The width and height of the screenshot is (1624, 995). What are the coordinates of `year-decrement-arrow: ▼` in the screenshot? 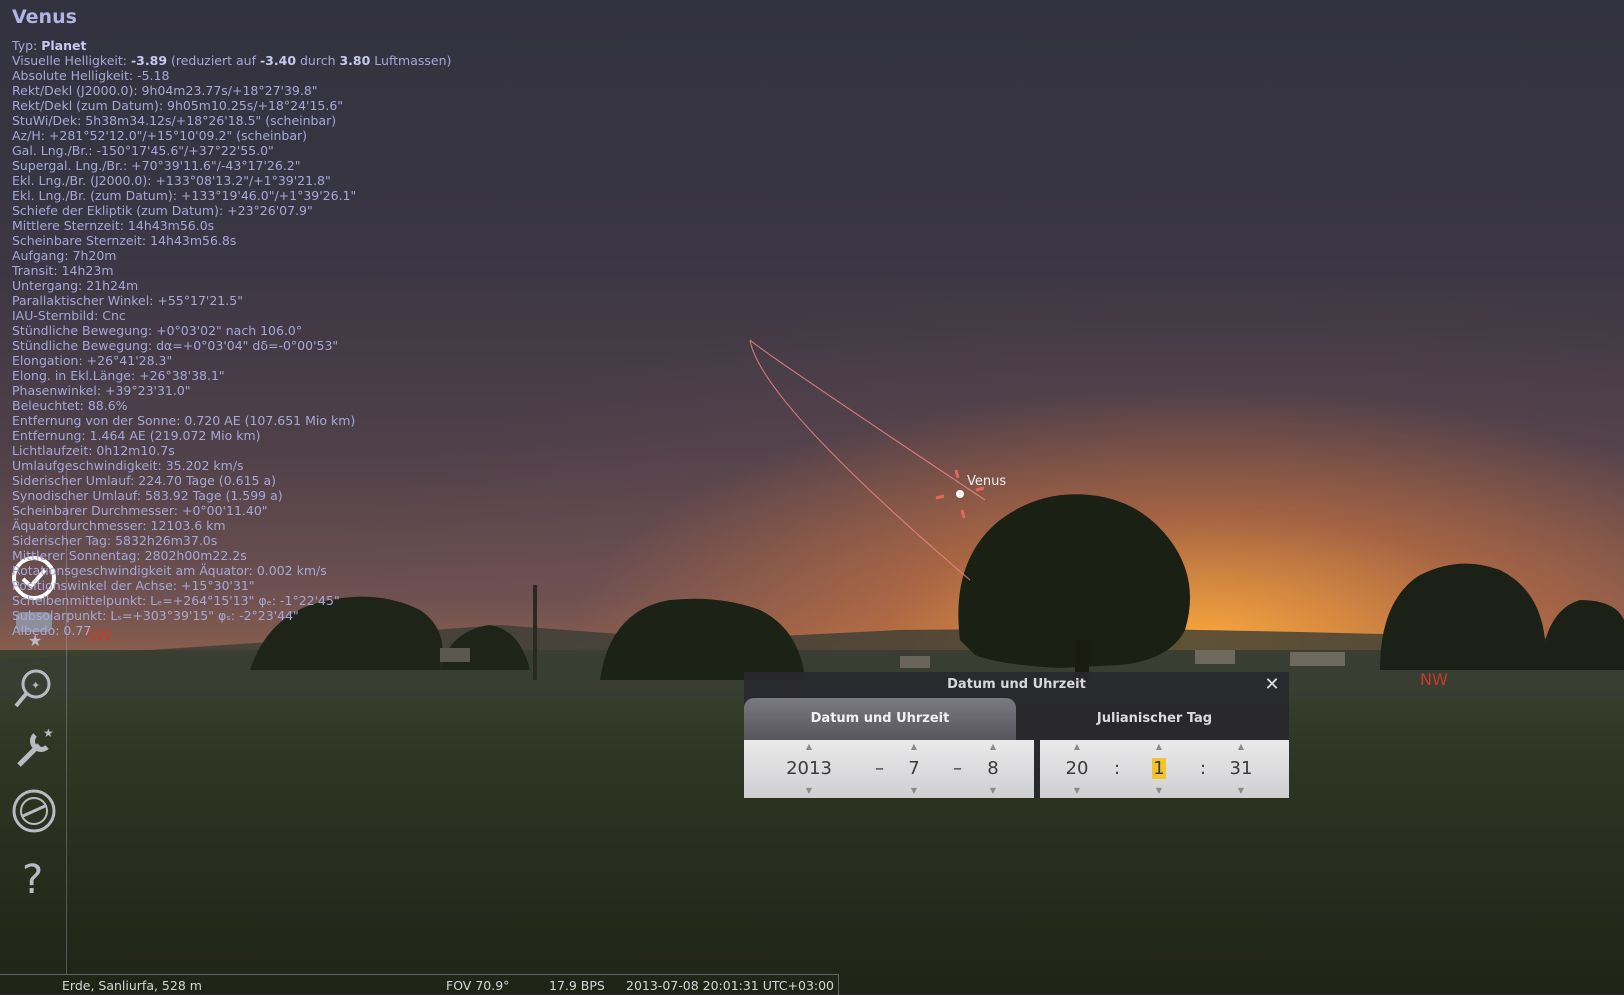 It's located at (809, 791).